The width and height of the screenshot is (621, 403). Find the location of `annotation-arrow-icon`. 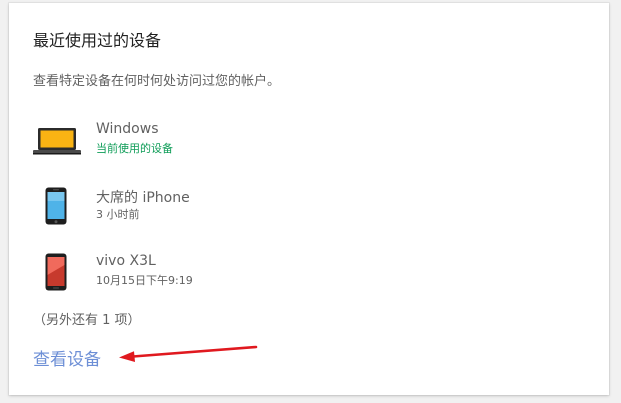

annotation-arrow-icon is located at coordinates (187, 354).